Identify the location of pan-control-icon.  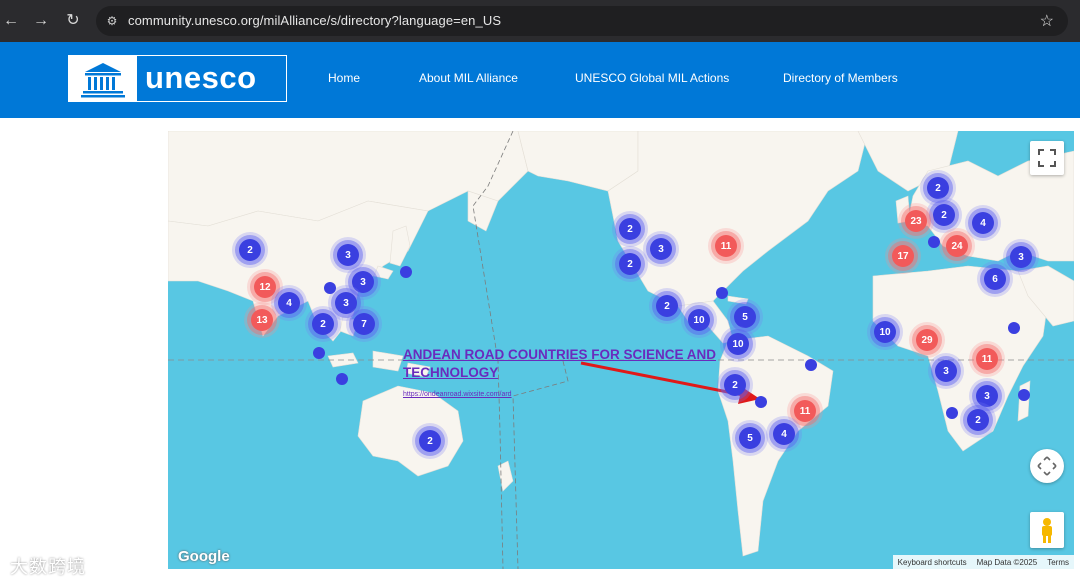
(1047, 466).